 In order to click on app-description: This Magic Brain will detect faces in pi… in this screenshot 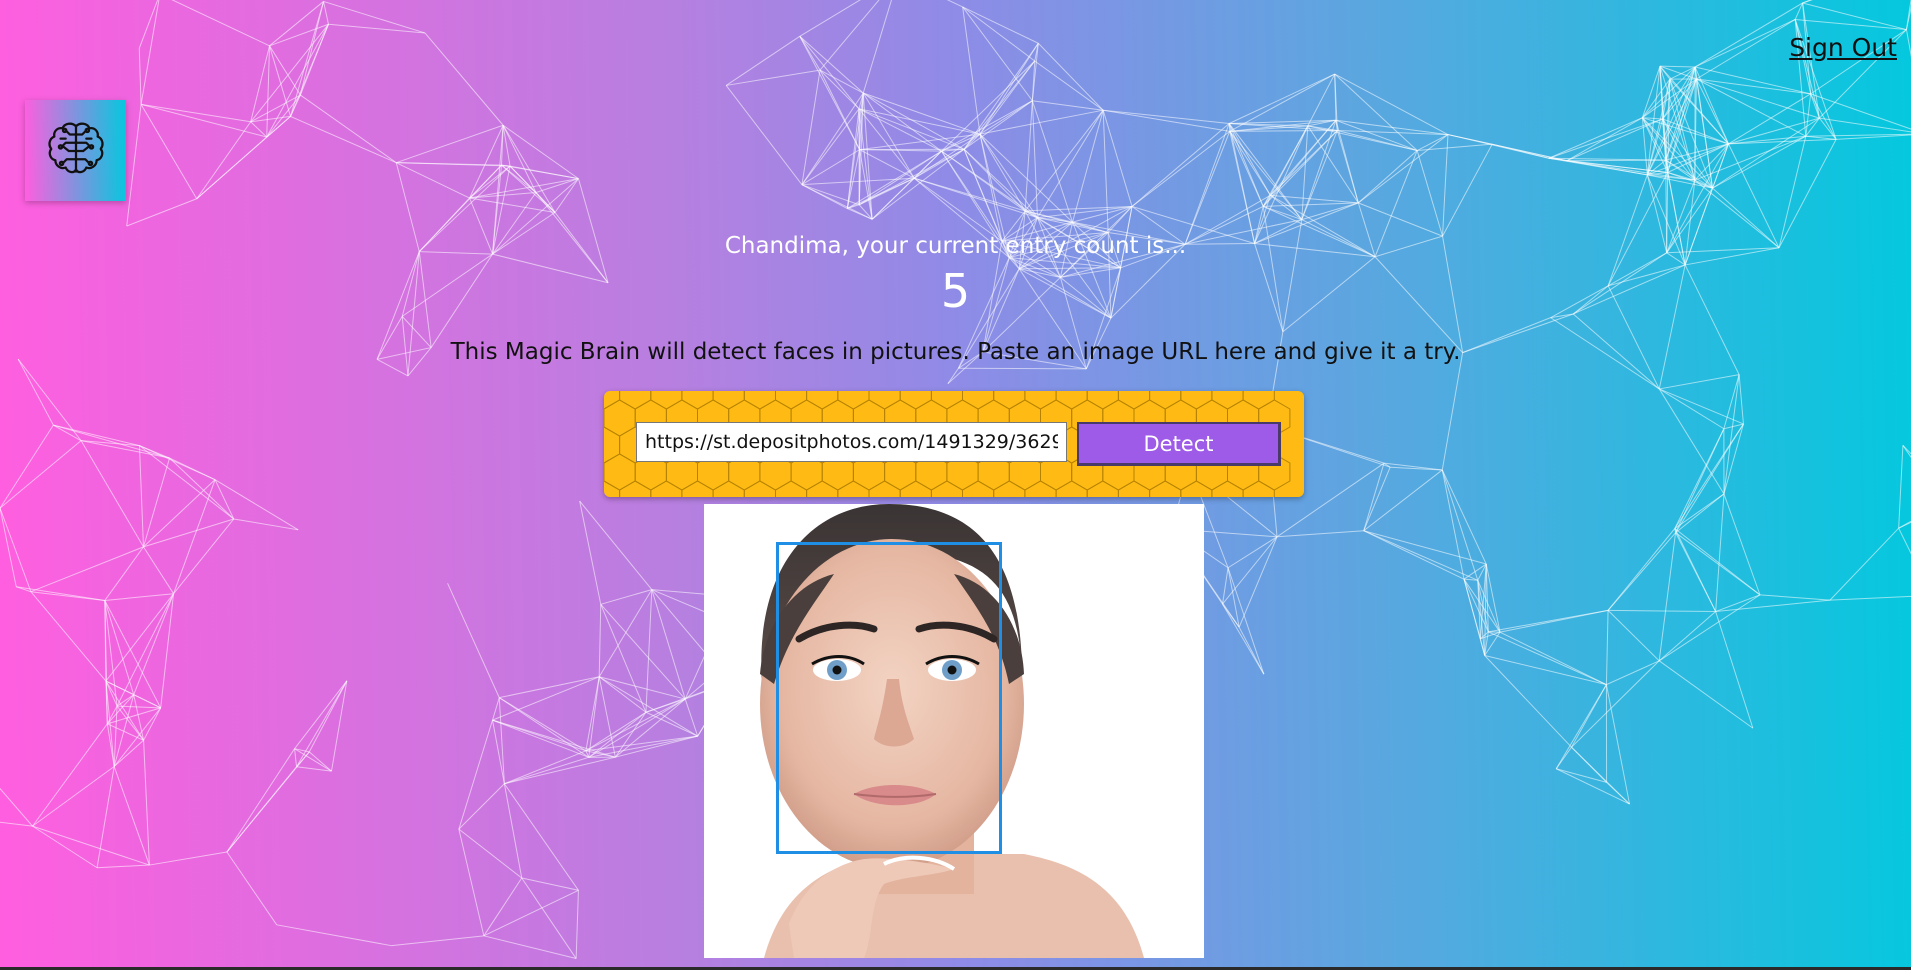, I will do `click(955, 352)`.